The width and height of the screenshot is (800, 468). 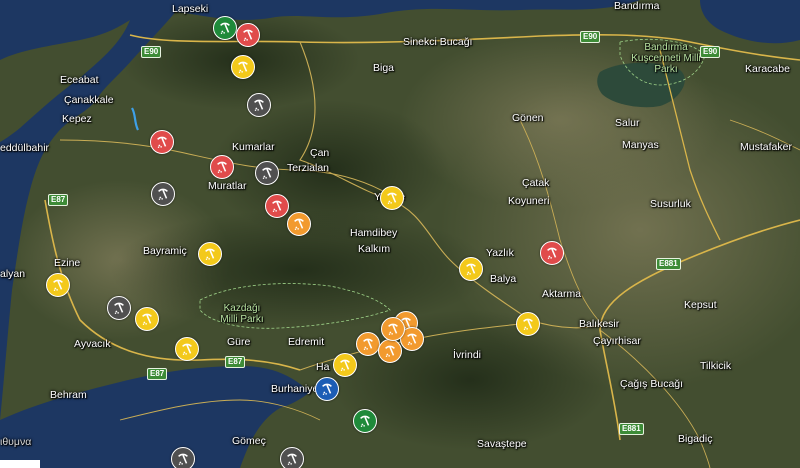 What do you see at coordinates (253, 147) in the screenshot?
I see `place-label: Kumarlar` at bounding box center [253, 147].